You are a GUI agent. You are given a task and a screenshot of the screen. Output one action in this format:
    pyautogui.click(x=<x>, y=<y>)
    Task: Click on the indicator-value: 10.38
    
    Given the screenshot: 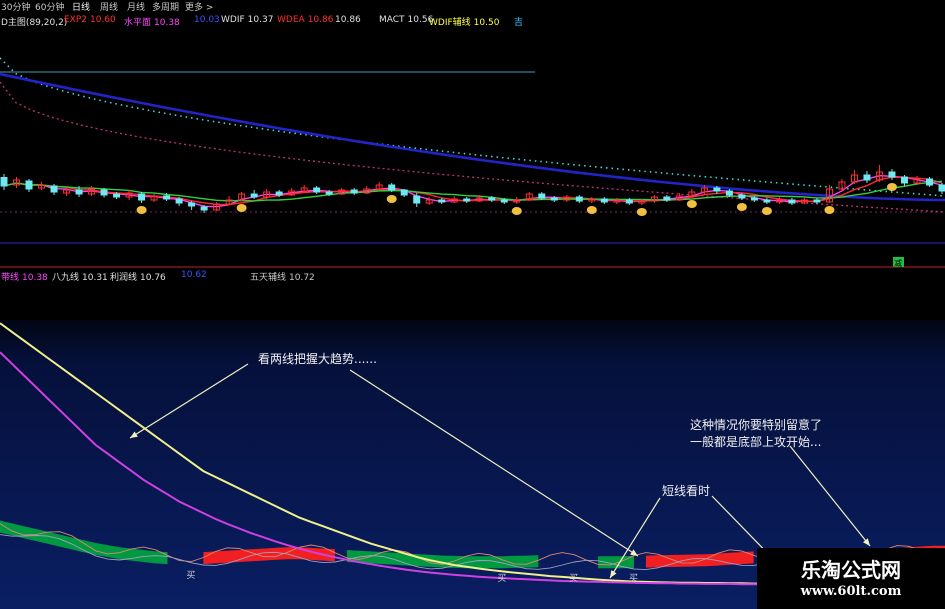 What is the action you would take?
    pyautogui.click(x=167, y=23)
    